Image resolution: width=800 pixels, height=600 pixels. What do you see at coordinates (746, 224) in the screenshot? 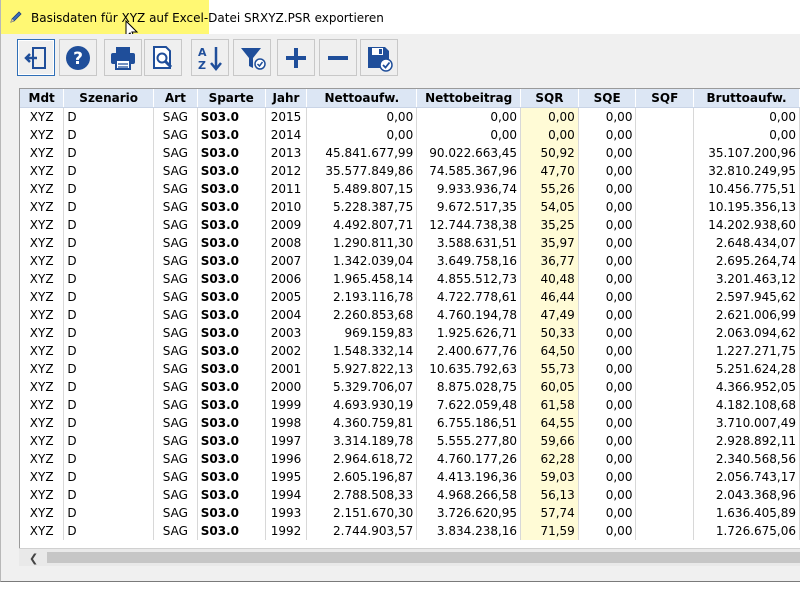
I see `table-cell: 14.202.938,60` at bounding box center [746, 224].